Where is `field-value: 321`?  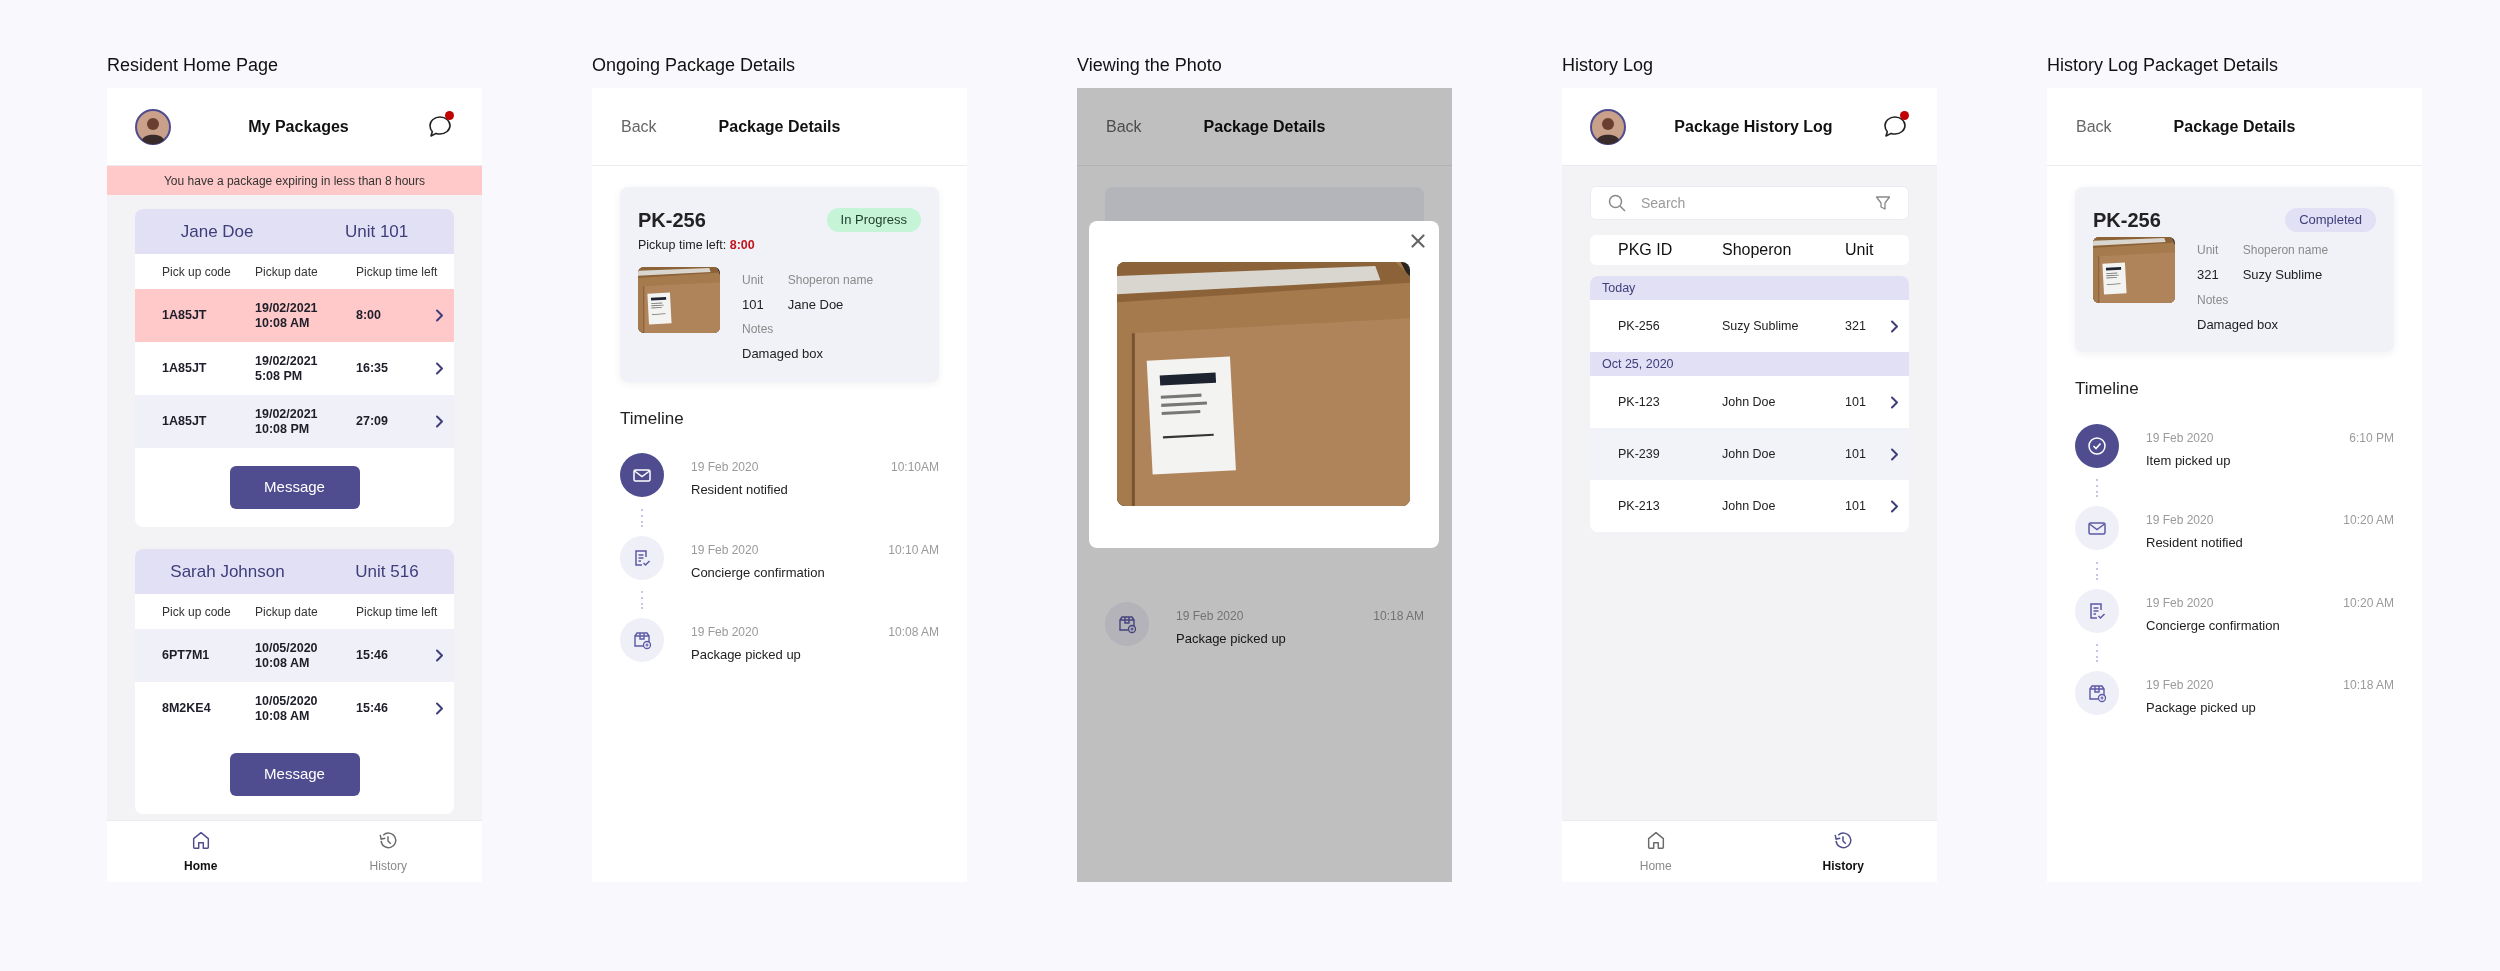
field-value: 321 is located at coordinates (2208, 275).